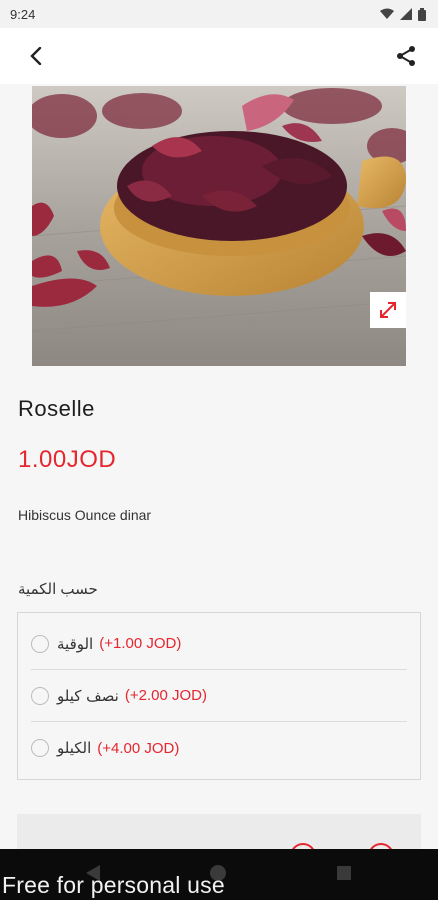 The width and height of the screenshot is (438, 900). What do you see at coordinates (219, 14) in the screenshot?
I see `status-bar: 9:24` at bounding box center [219, 14].